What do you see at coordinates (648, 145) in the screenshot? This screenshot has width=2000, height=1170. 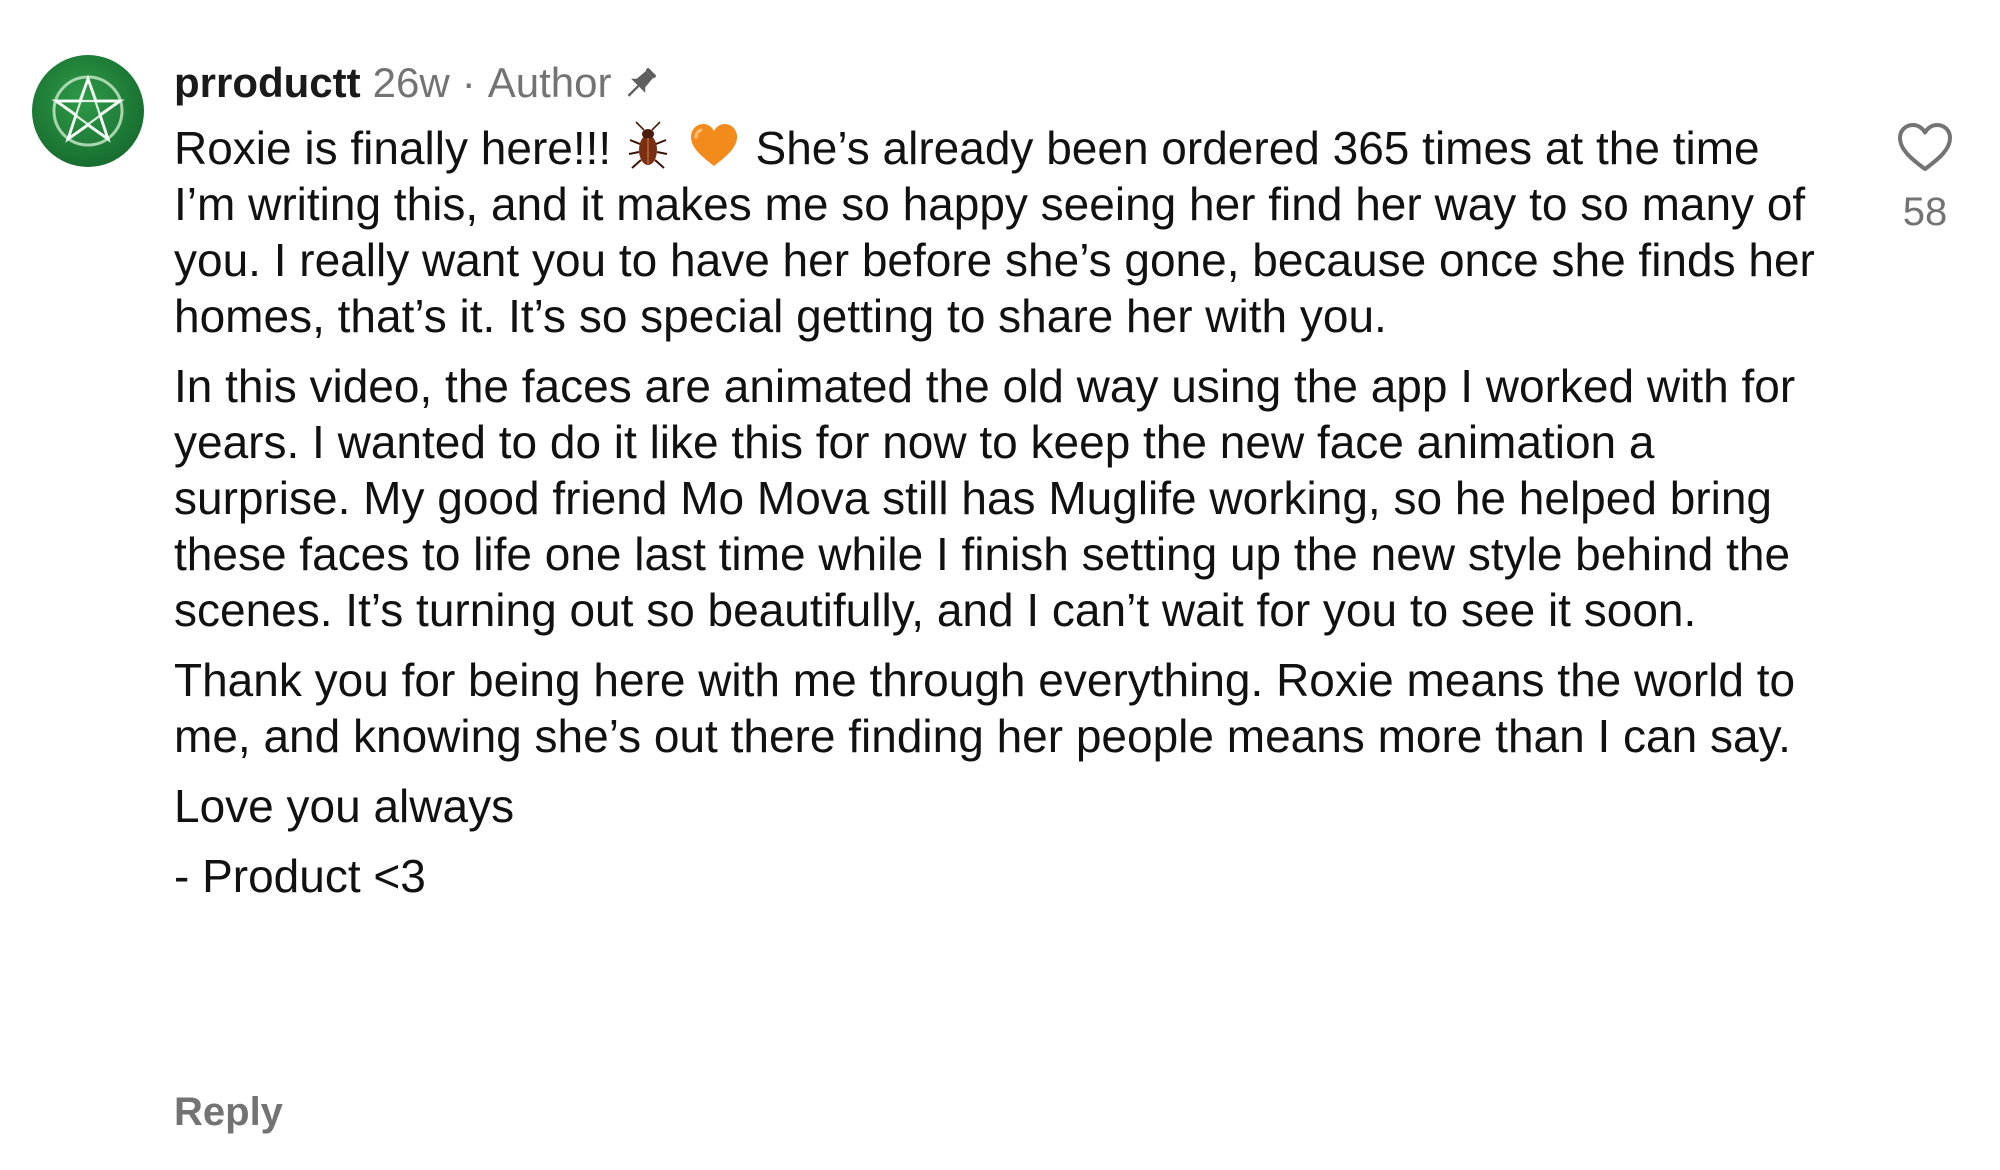 I see `cockroach-icon` at bounding box center [648, 145].